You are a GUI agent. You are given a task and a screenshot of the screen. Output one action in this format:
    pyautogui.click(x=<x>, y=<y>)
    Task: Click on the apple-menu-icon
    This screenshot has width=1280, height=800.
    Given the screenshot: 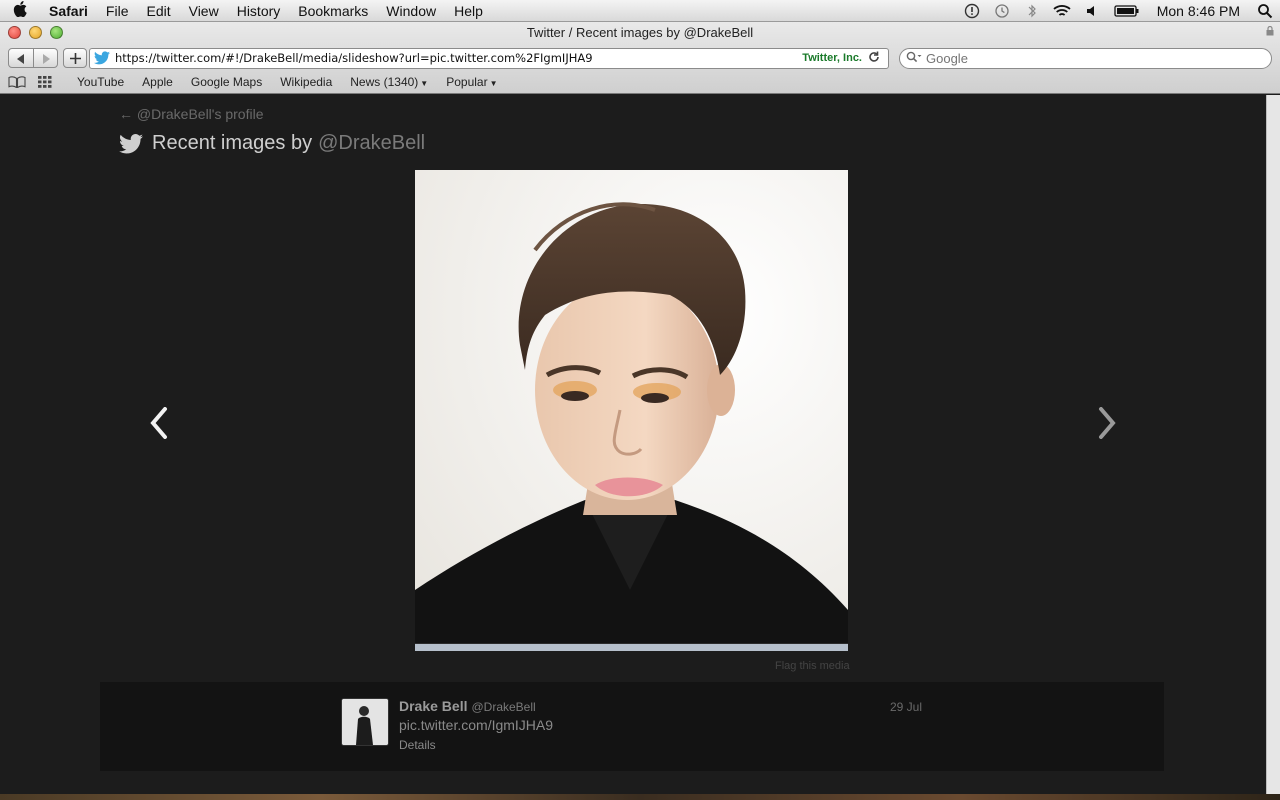 What is the action you would take?
    pyautogui.click(x=20, y=10)
    